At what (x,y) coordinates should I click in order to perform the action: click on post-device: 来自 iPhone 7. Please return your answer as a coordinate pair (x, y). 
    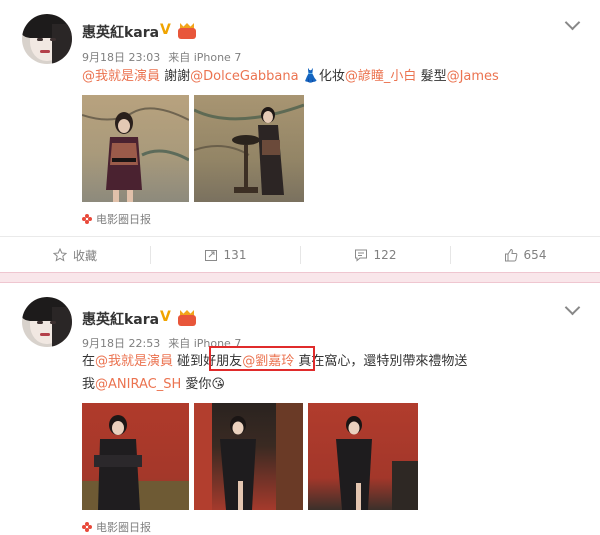
    Looking at the image, I should click on (205, 57).